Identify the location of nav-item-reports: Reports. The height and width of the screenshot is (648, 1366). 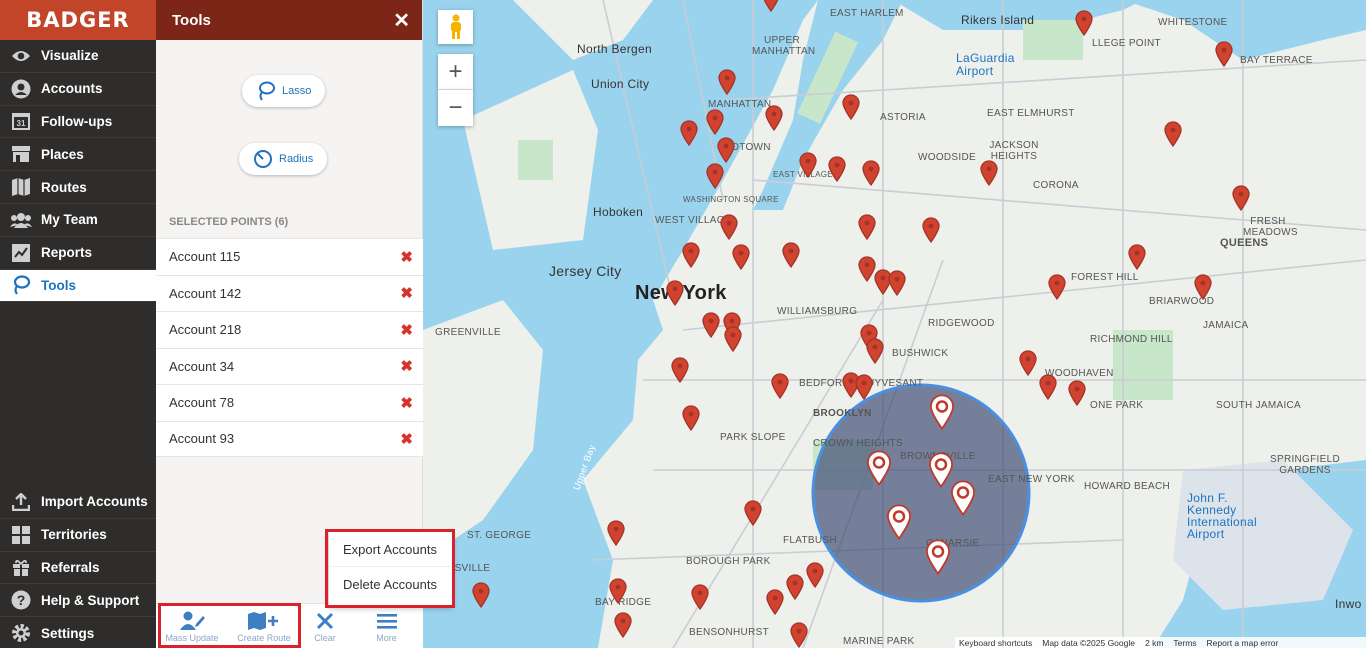
(78, 253).